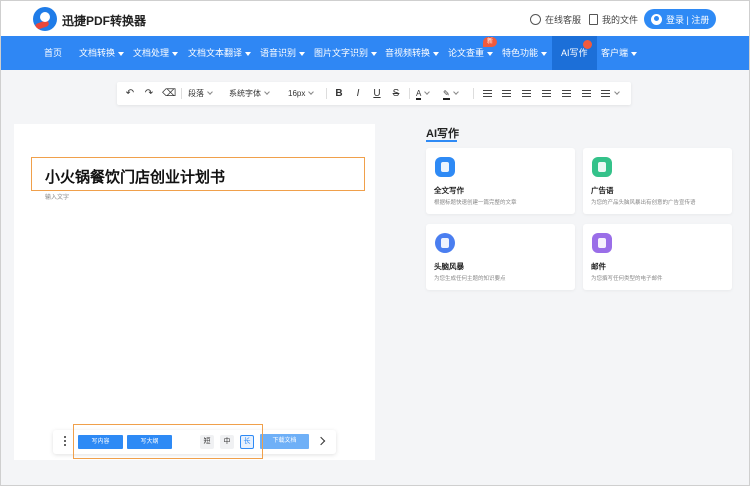 The image size is (750, 486). I want to click on align-right-icon, so click(566, 93).